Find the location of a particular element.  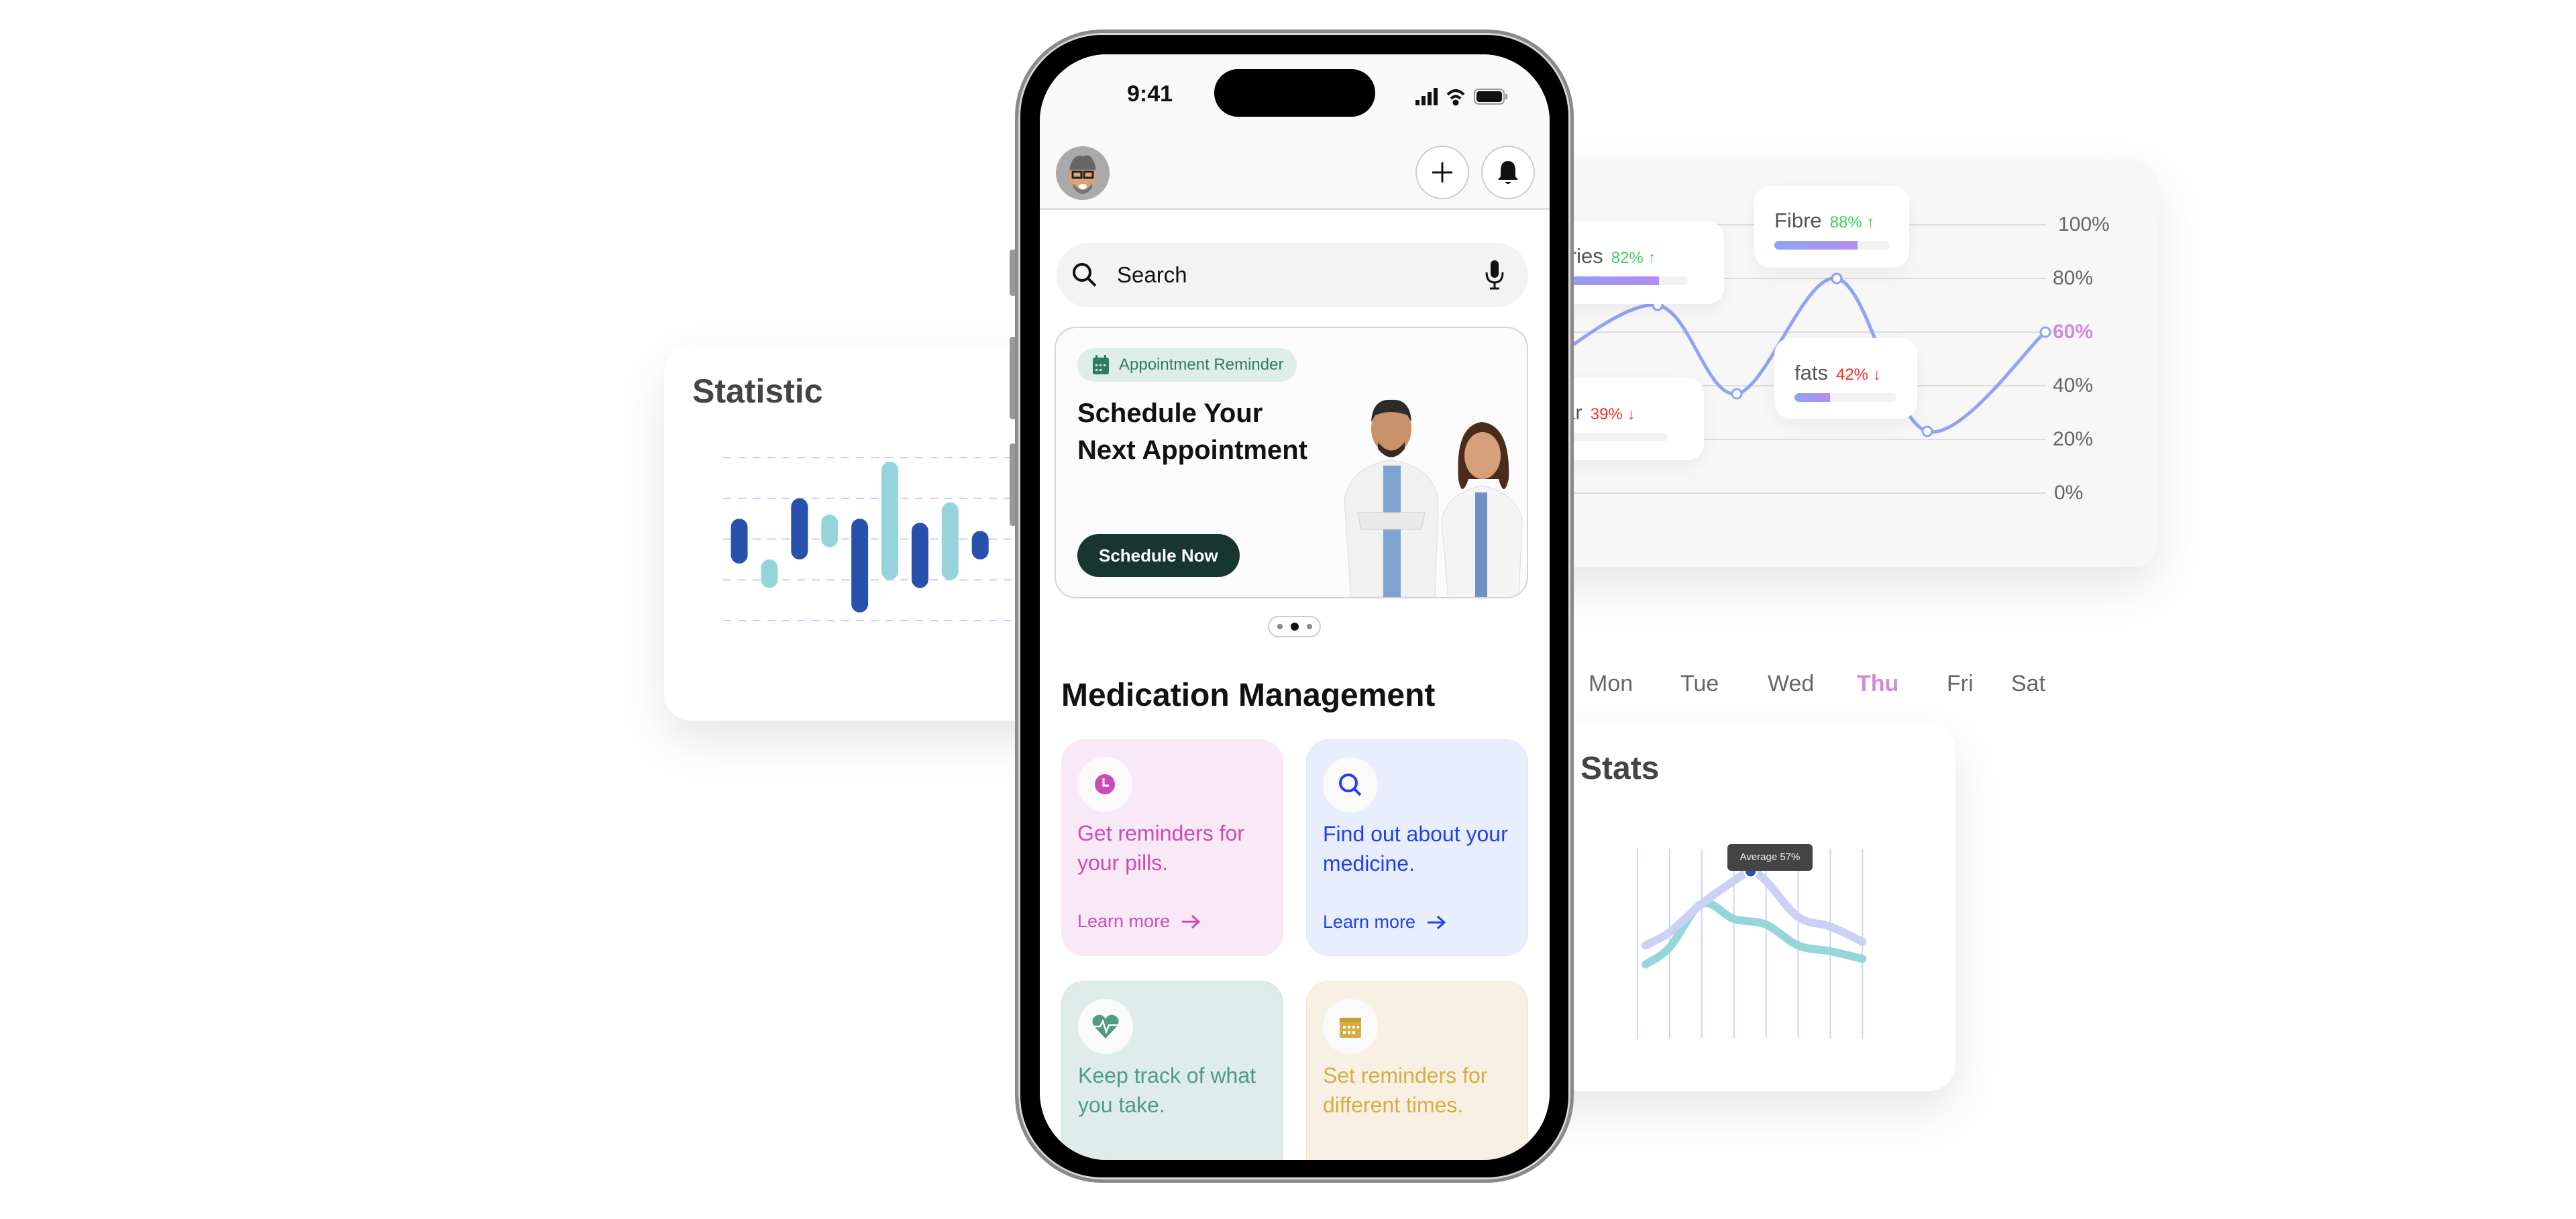

wifi-icon is located at coordinates (1455, 97).